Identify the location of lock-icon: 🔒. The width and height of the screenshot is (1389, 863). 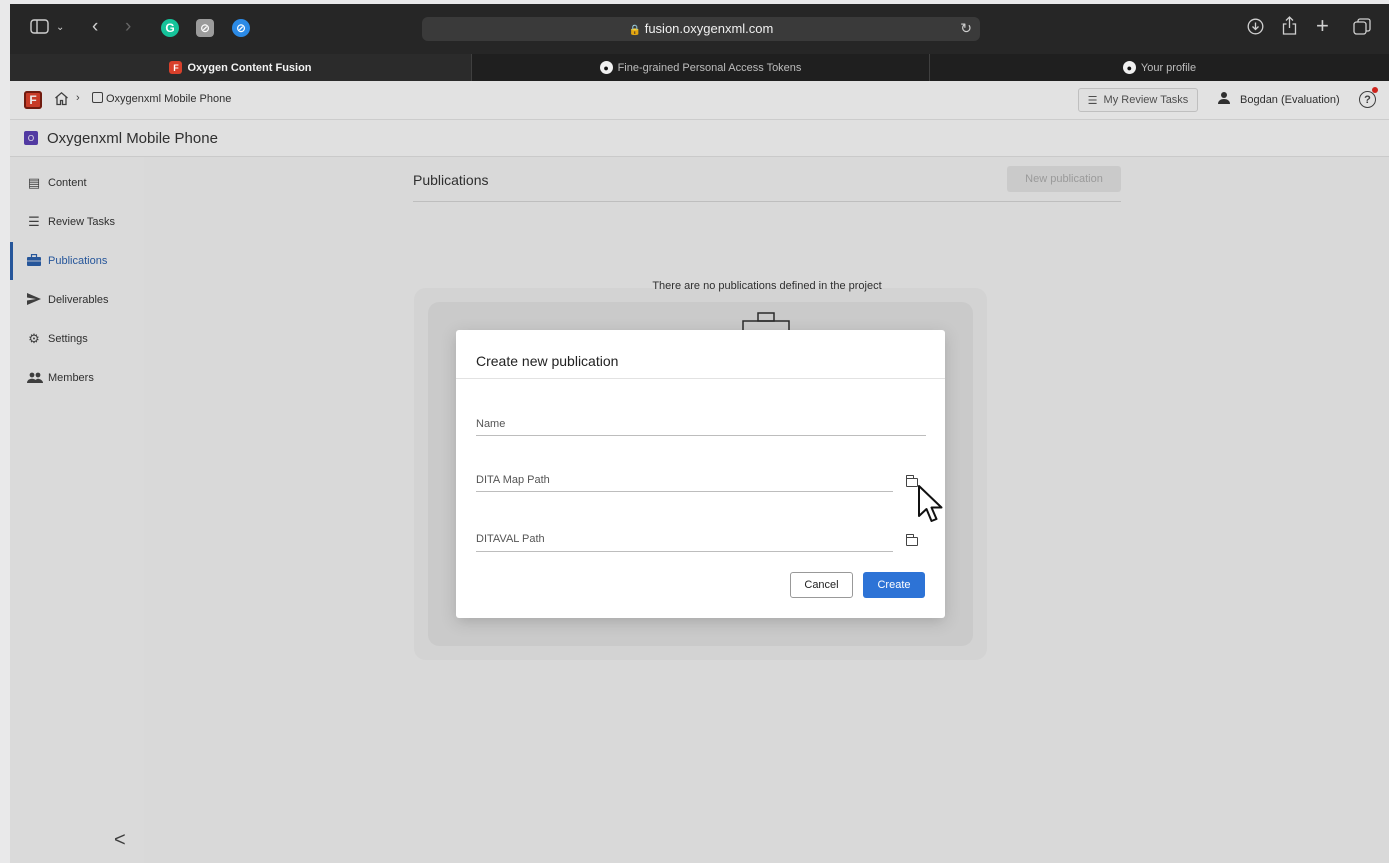
(635, 30).